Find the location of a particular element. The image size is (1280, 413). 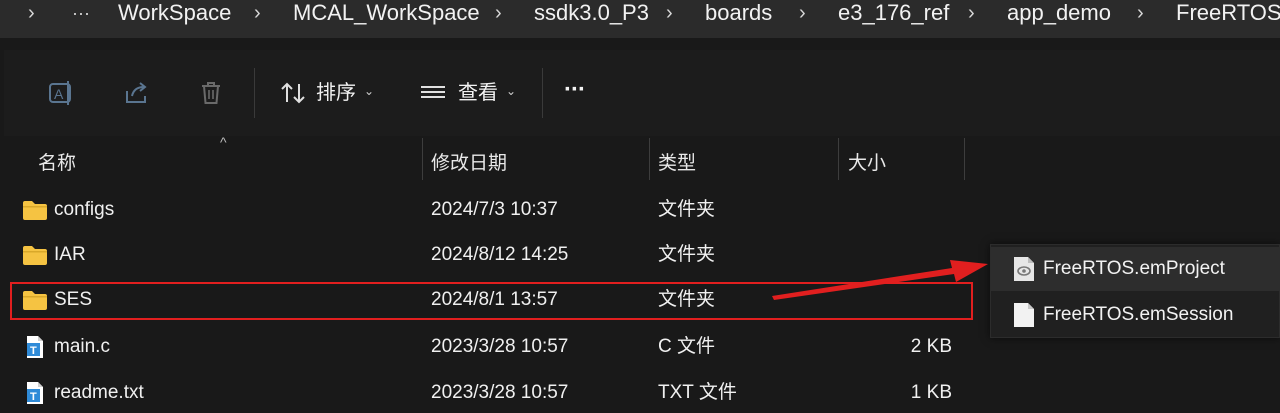

column-header-date: 修改日期 is located at coordinates (469, 161).